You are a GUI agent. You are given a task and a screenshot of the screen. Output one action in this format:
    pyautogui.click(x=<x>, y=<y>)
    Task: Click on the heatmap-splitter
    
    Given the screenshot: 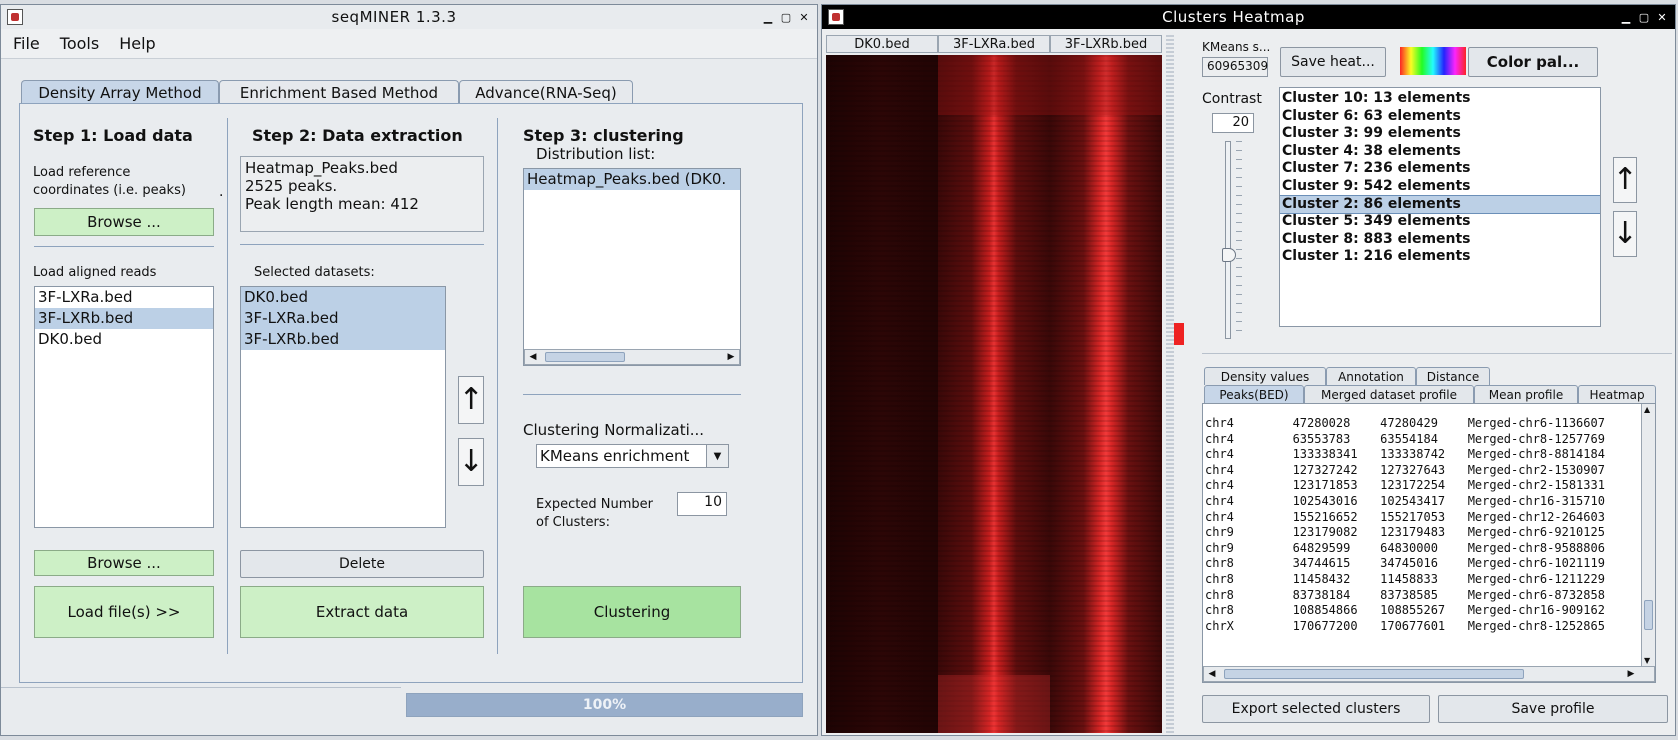 What is the action you would take?
    pyautogui.click(x=1170, y=384)
    